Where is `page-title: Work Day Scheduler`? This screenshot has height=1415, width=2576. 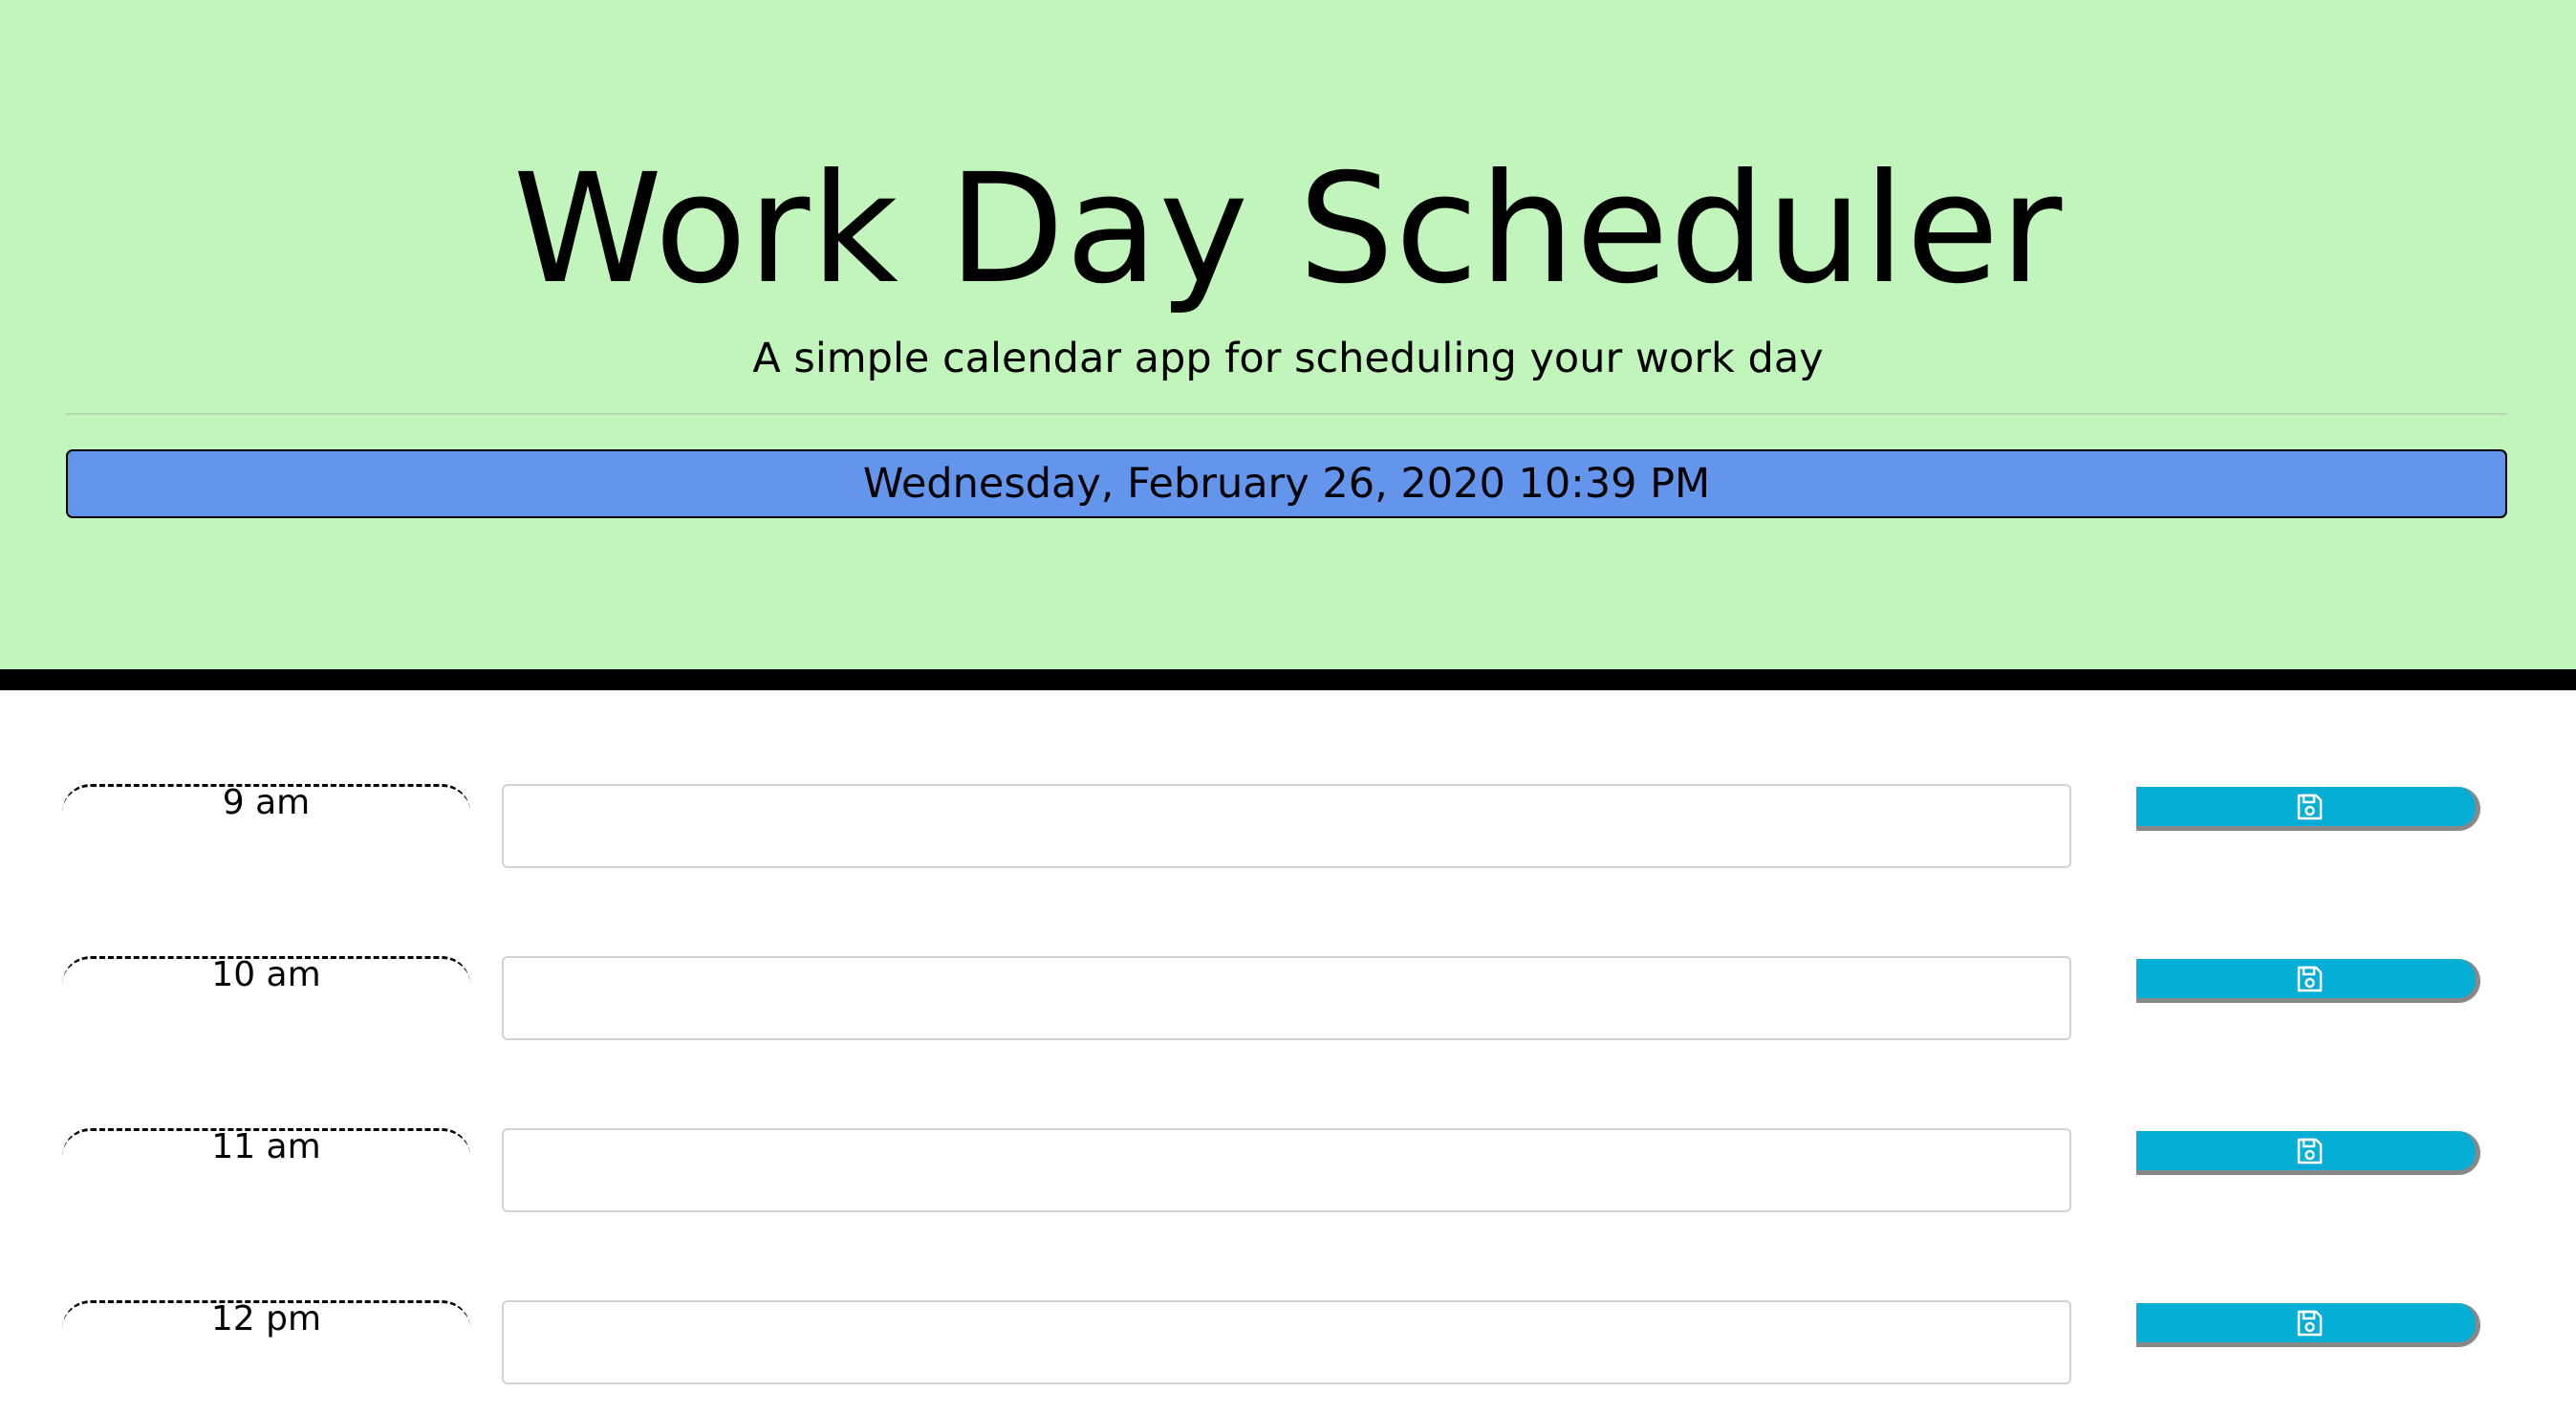 page-title: Work Day Scheduler is located at coordinates (1288, 230).